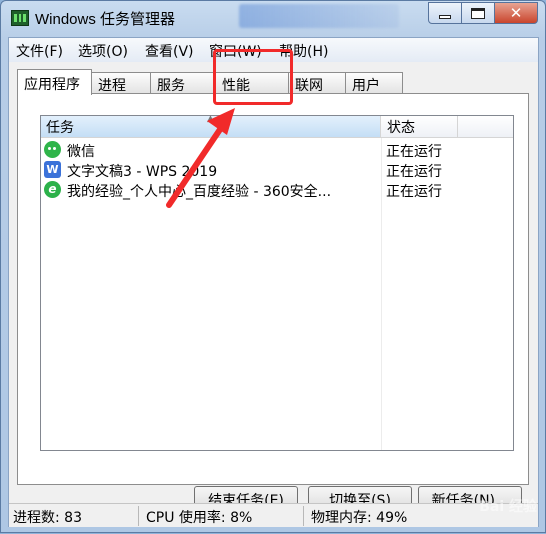  I want to click on arrow-shaft, so click(196, 165).